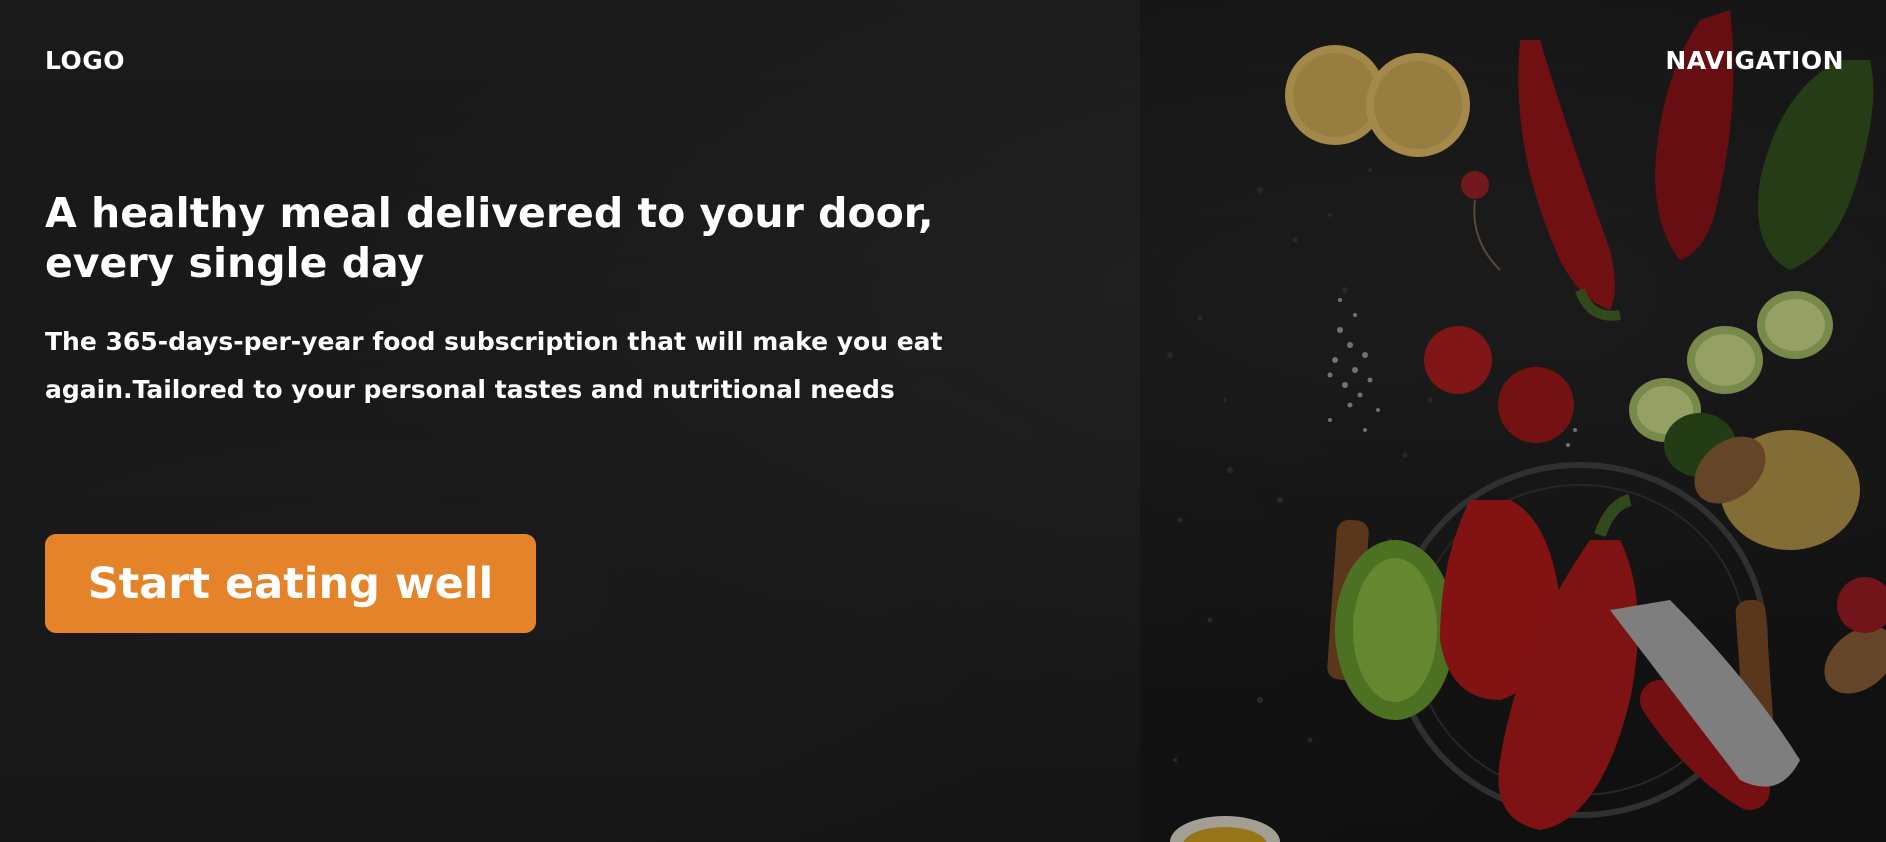 This screenshot has width=1886, height=842. What do you see at coordinates (85, 60) in the screenshot?
I see `logo: LOGO` at bounding box center [85, 60].